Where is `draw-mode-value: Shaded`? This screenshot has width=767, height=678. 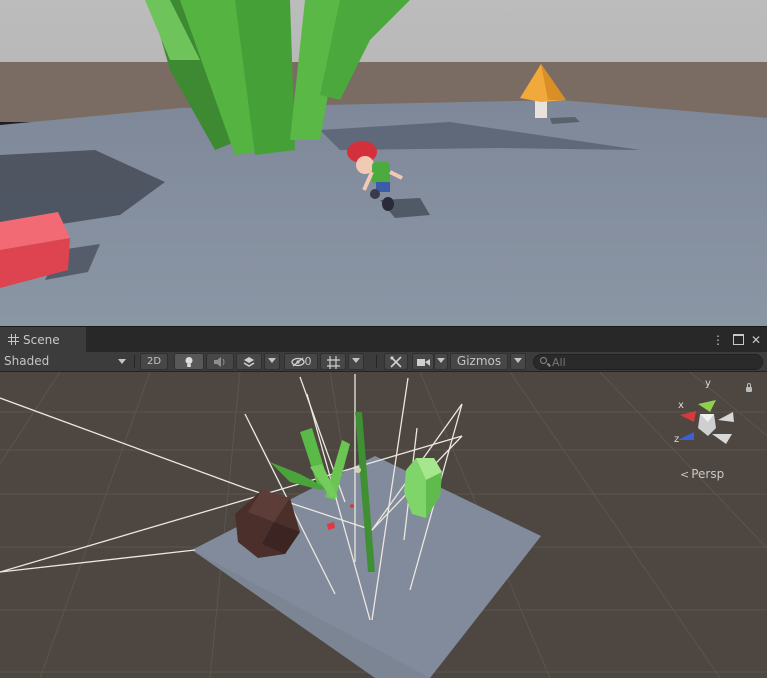 draw-mode-value: Shaded is located at coordinates (27, 361).